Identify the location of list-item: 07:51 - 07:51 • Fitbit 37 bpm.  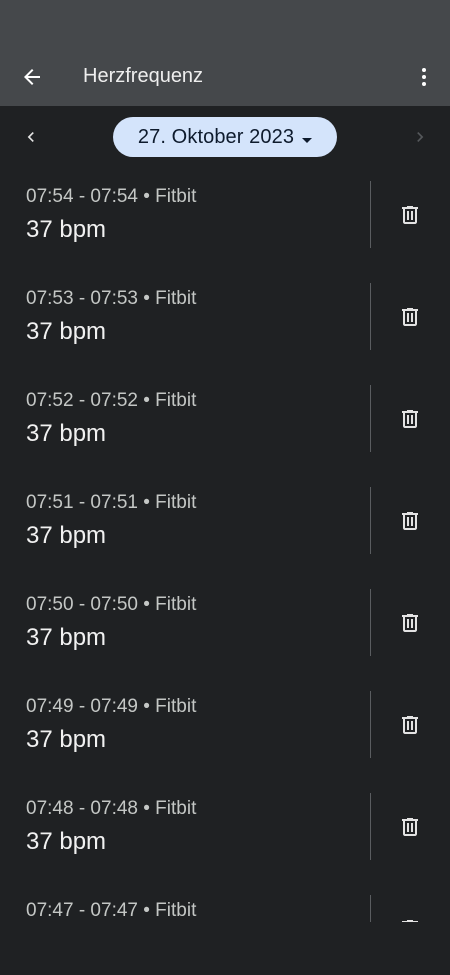
(225, 525).